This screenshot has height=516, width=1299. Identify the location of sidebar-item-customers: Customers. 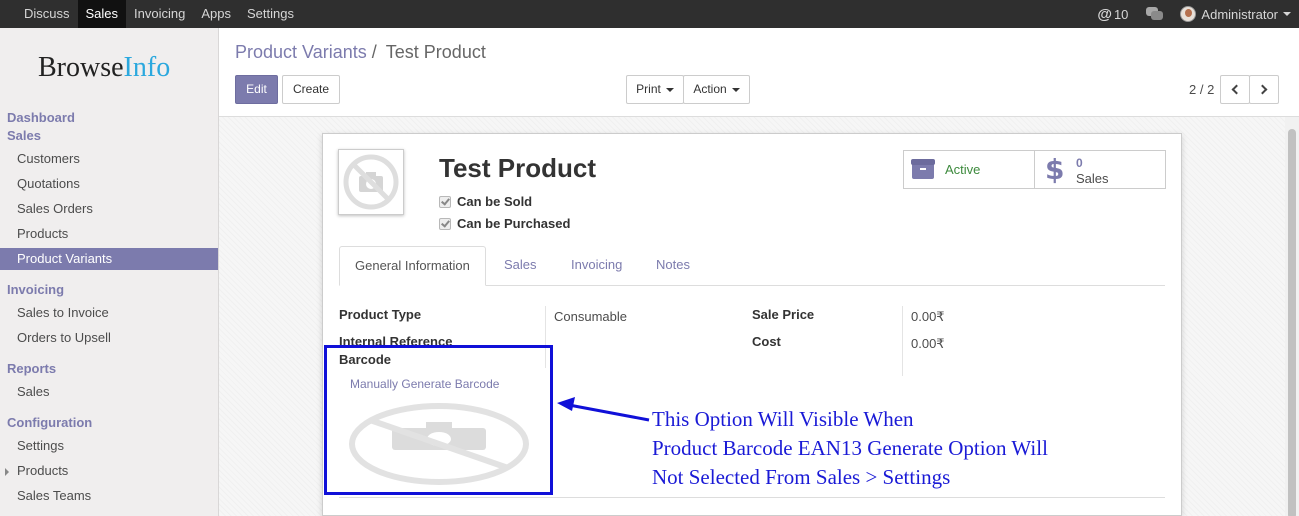
(109, 159).